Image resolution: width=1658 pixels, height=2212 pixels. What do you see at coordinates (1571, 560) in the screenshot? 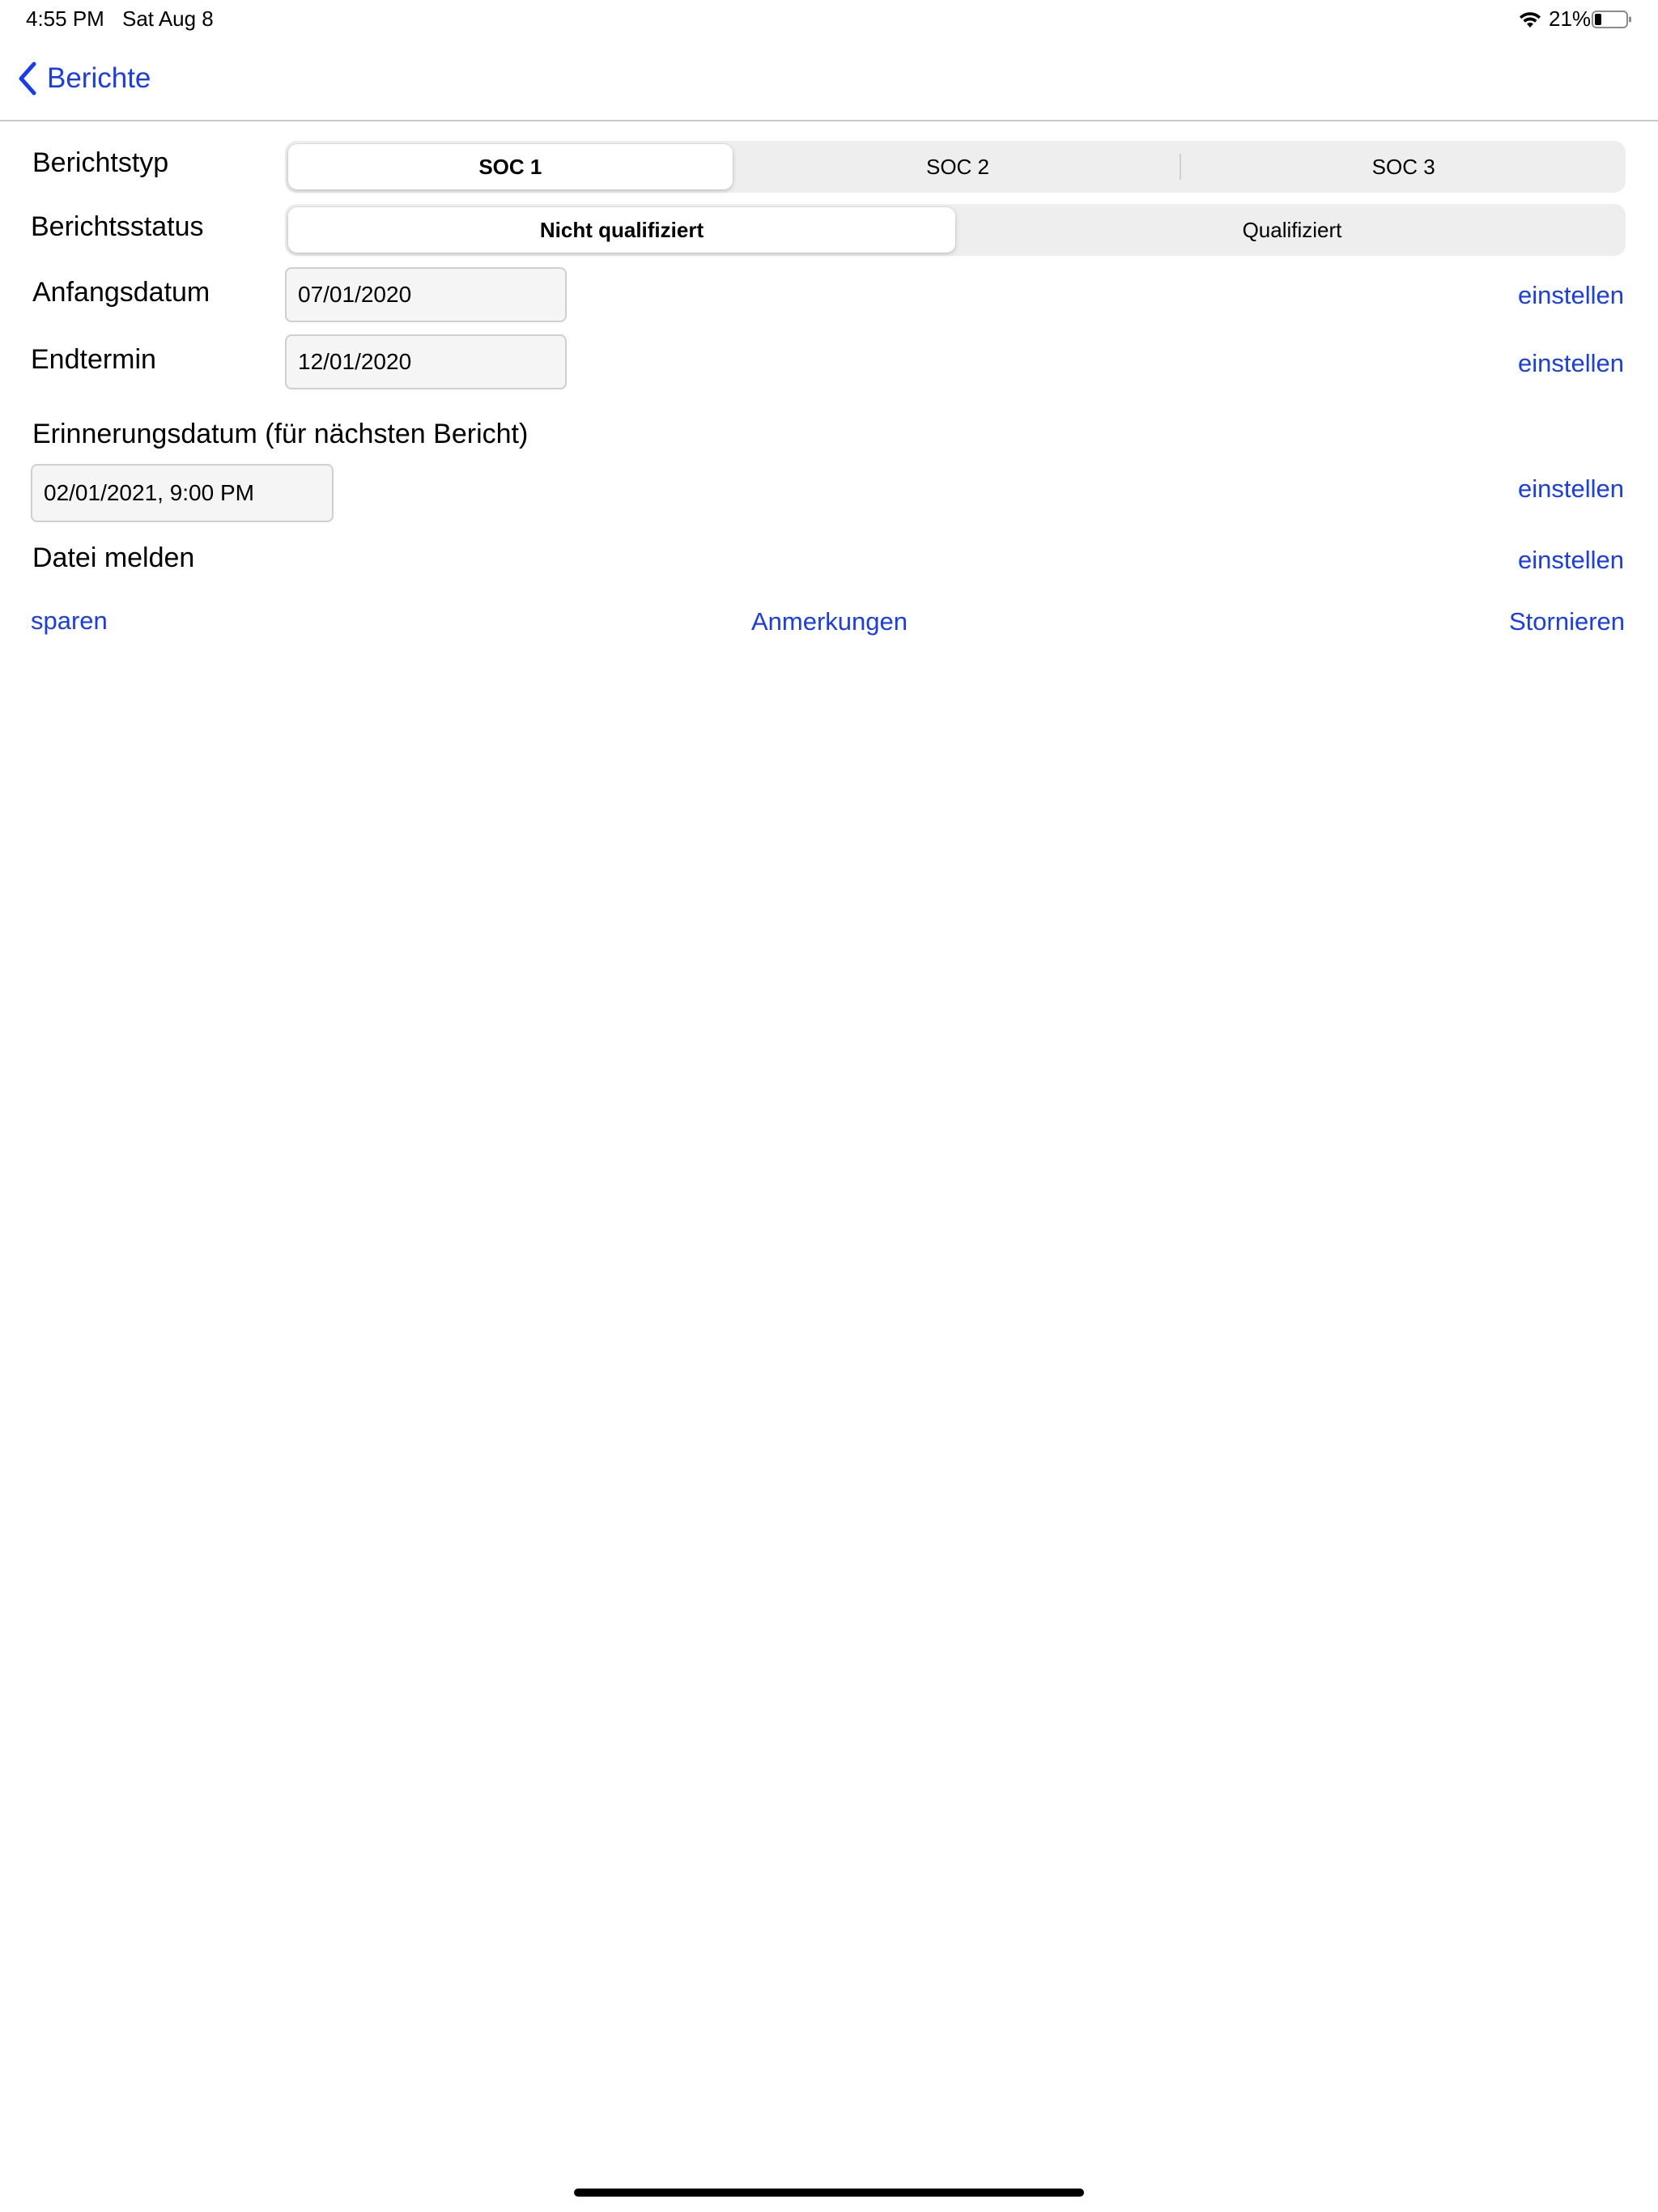
I see `report-file-set-button: einstellen` at bounding box center [1571, 560].